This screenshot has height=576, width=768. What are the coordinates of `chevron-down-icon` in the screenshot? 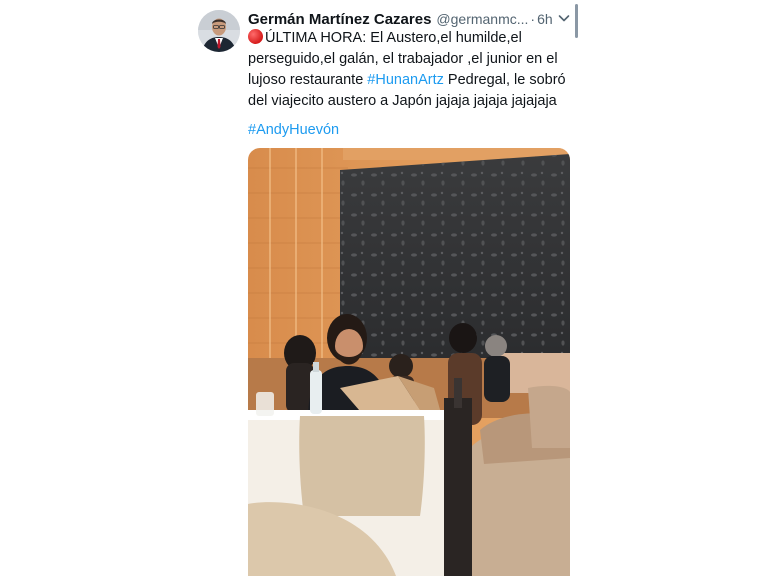 It's located at (564, 18).